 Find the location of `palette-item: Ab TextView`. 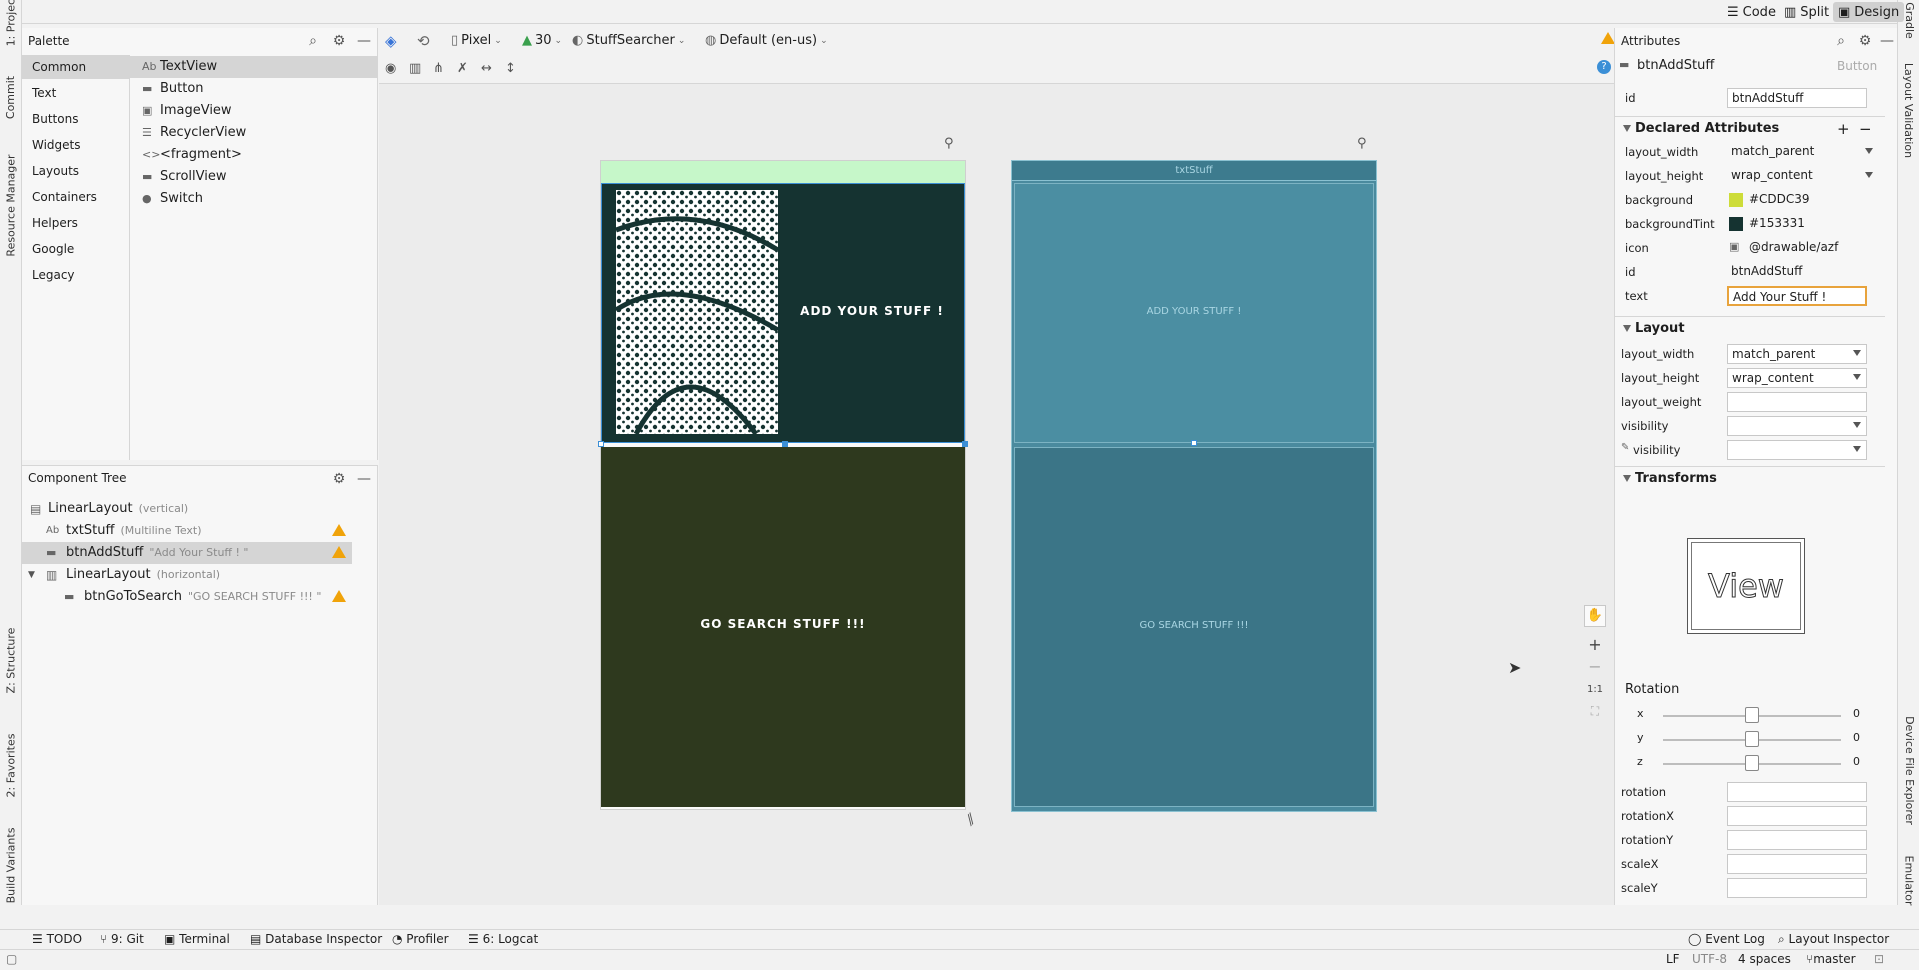

palette-item: Ab TextView is located at coordinates (254, 67).